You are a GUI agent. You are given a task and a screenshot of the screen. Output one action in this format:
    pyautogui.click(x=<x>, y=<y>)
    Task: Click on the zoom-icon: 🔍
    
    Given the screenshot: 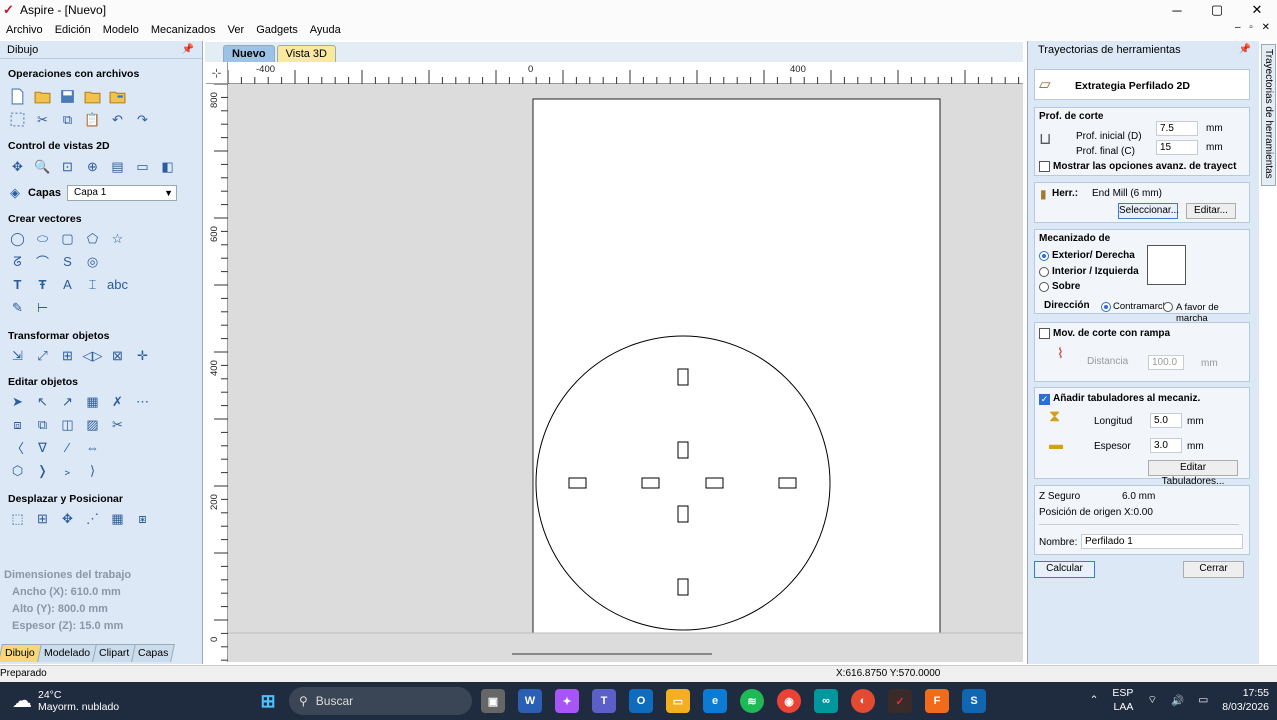 What is the action you would take?
    pyautogui.click(x=42, y=166)
    